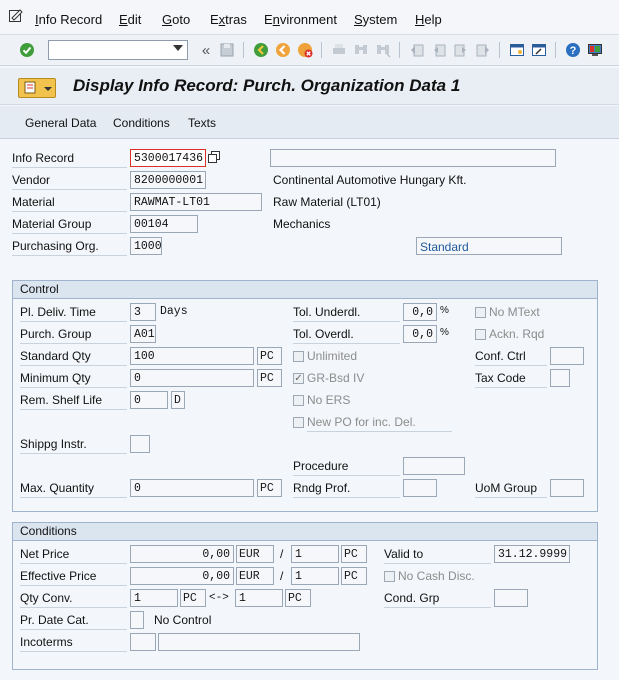  I want to click on short-text-field, so click(413, 158).